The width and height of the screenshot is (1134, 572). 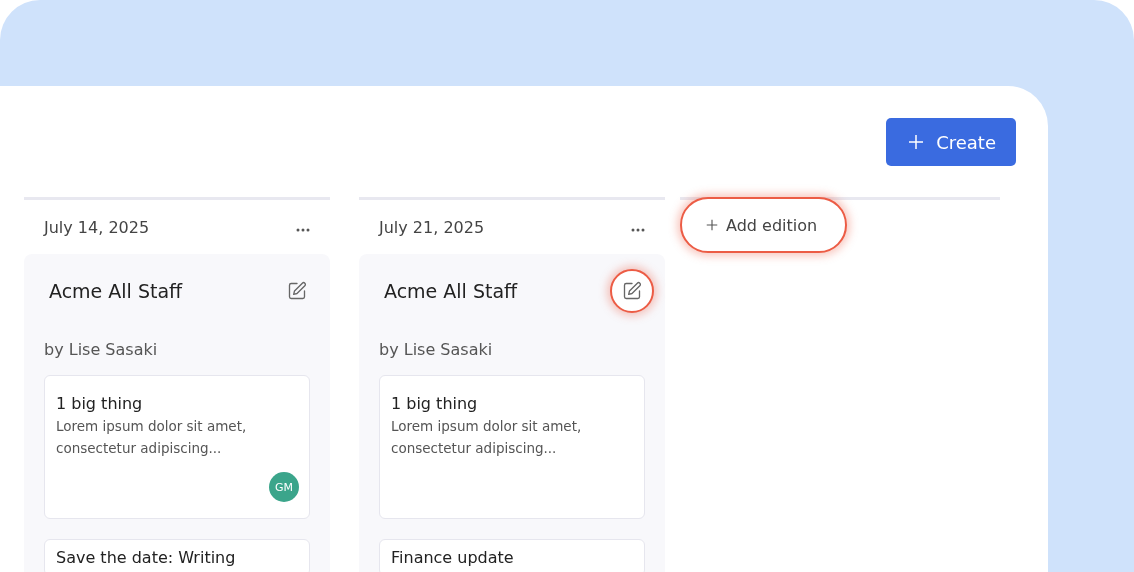 I want to click on story-card: Save the date: Writing, so click(x=177, y=555).